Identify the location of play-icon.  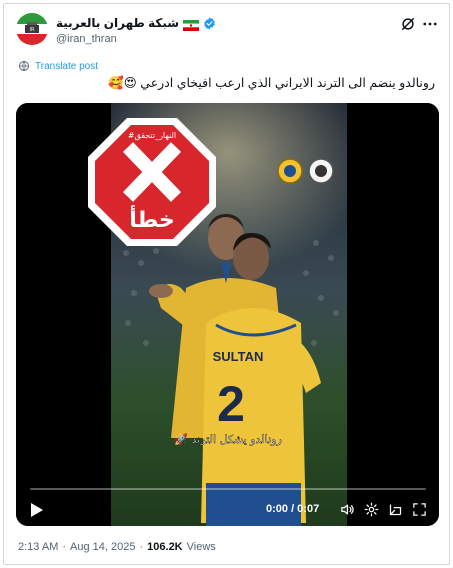
(37, 510).